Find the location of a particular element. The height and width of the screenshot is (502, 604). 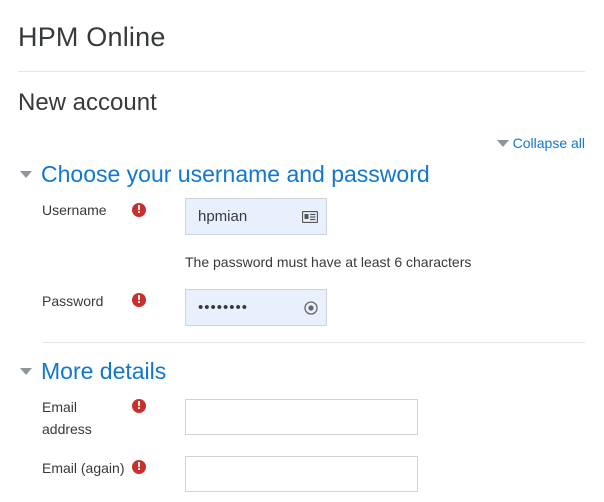

collapse-all-link: Collapse all is located at coordinates (540, 143).